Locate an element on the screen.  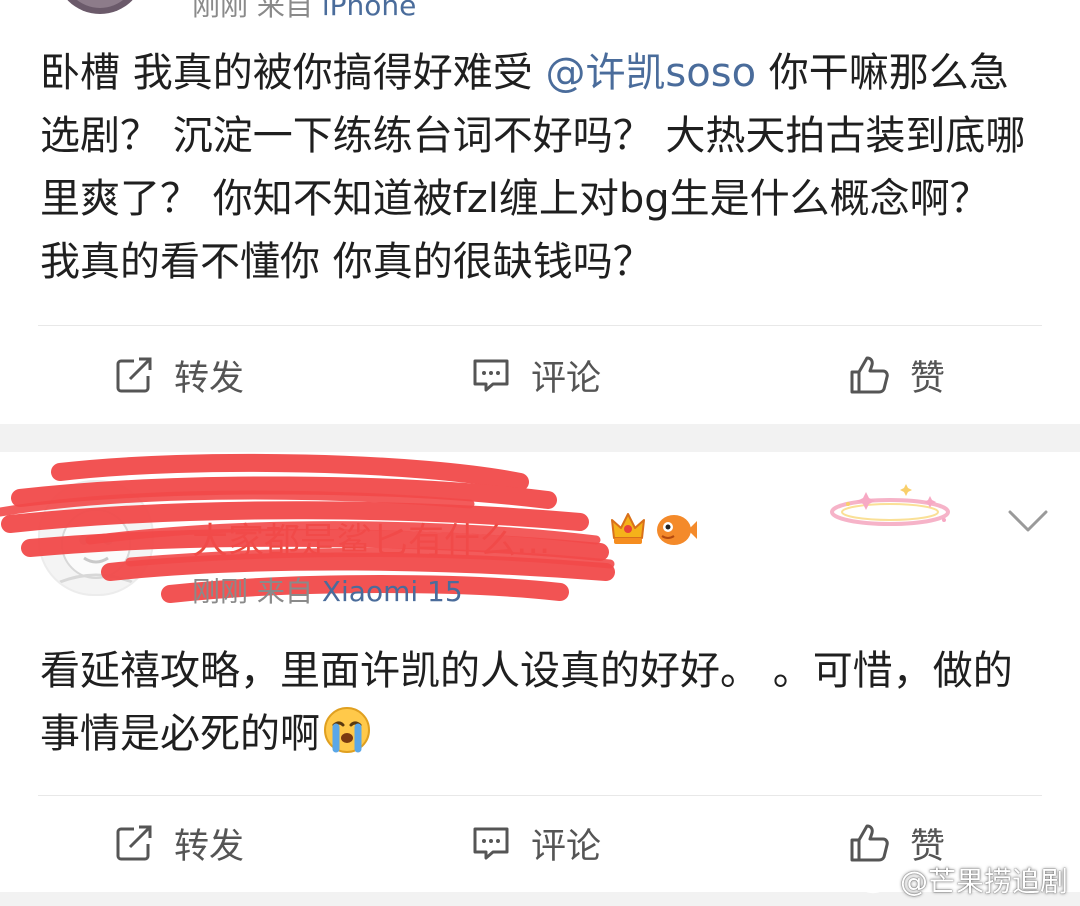
sparkle-decoration-icon is located at coordinates (890, 505).